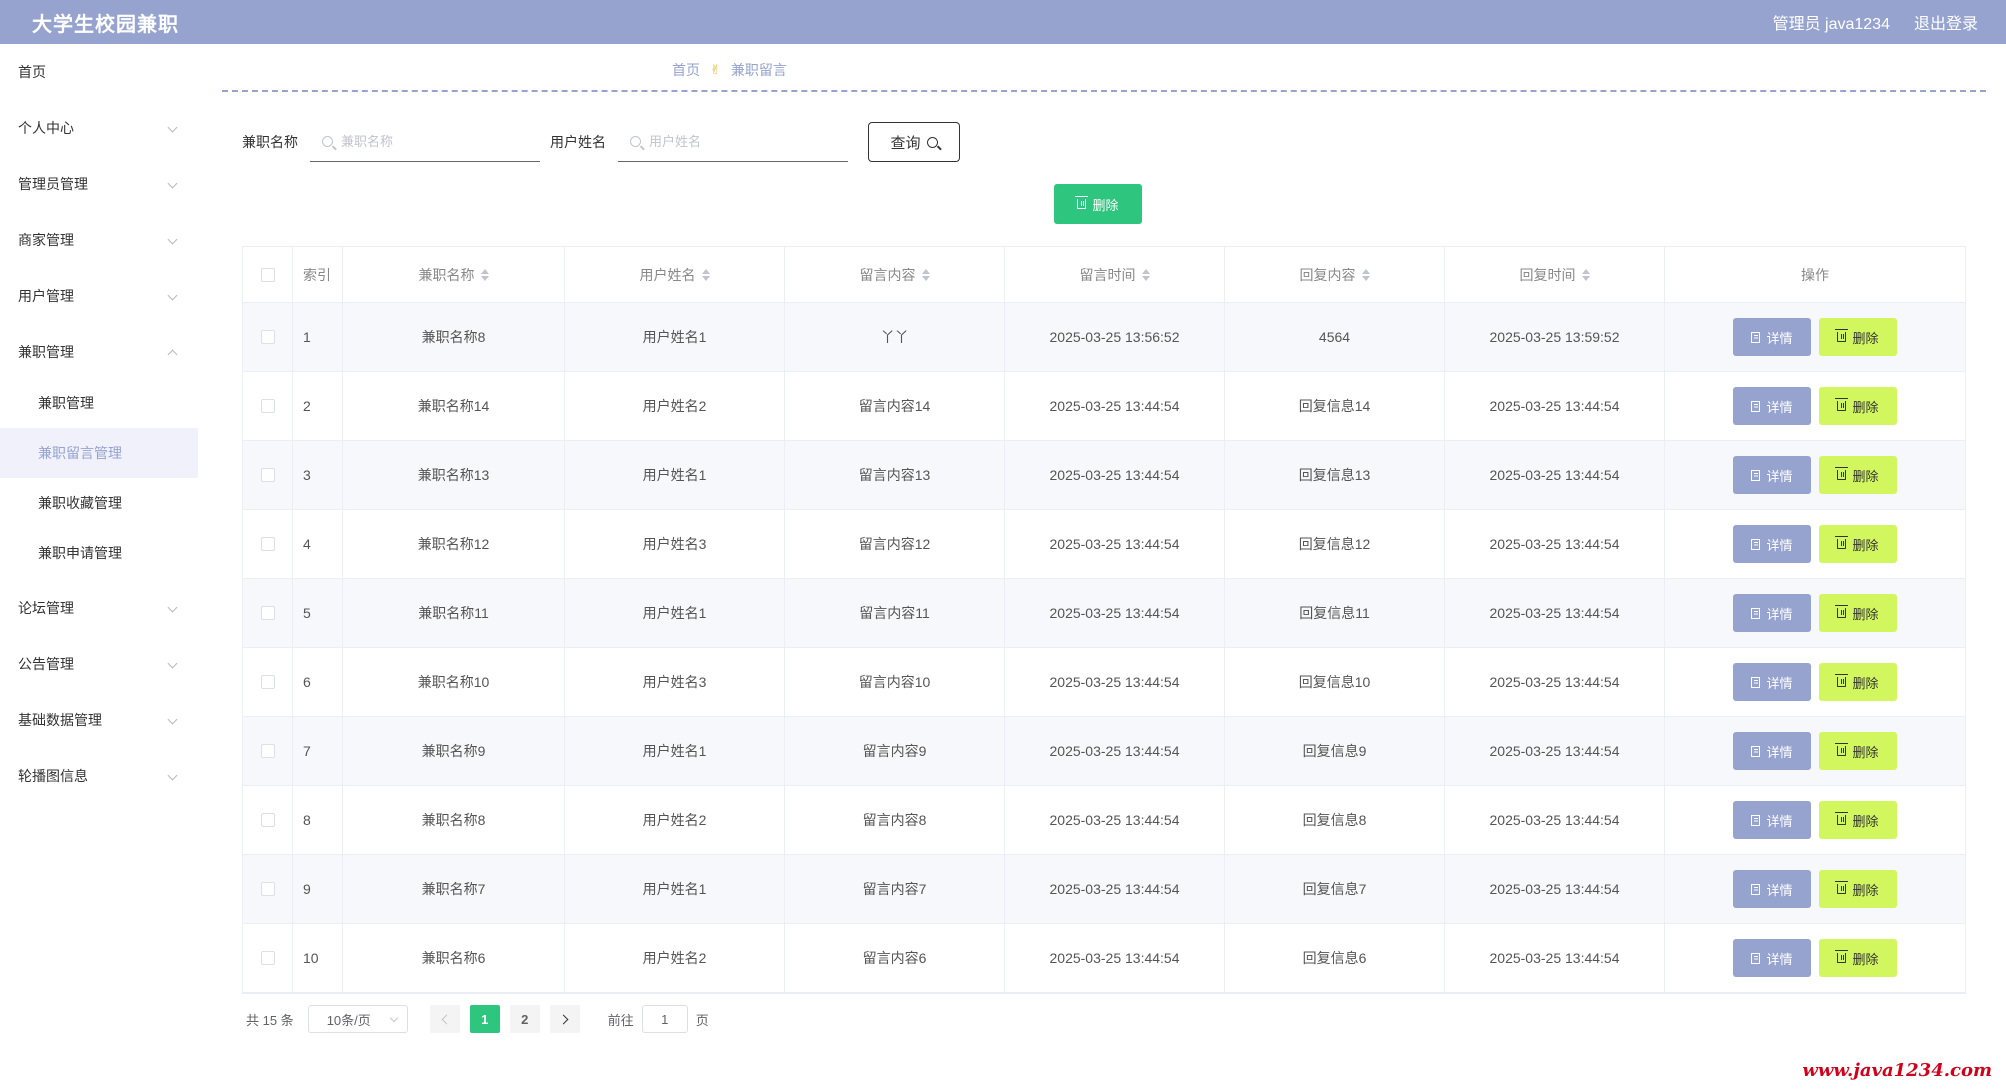 The image size is (2006, 1091). I want to click on page-button-1: 1, so click(484, 1019).